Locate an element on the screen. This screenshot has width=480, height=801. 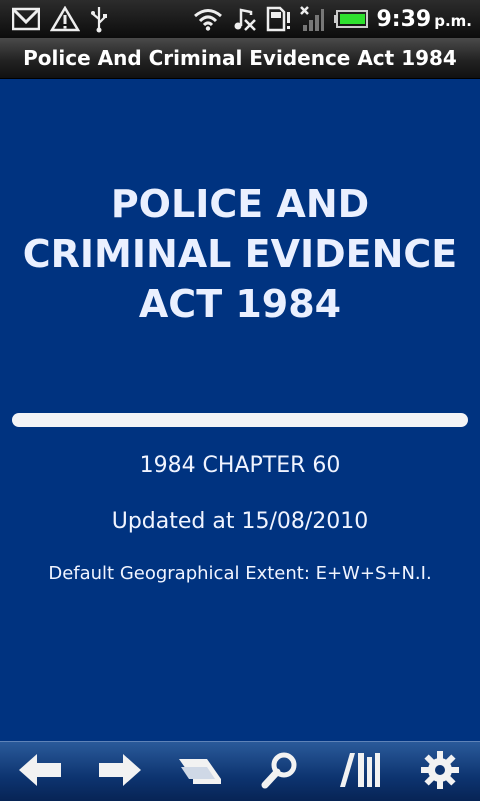
divider is located at coordinates (240, 420).